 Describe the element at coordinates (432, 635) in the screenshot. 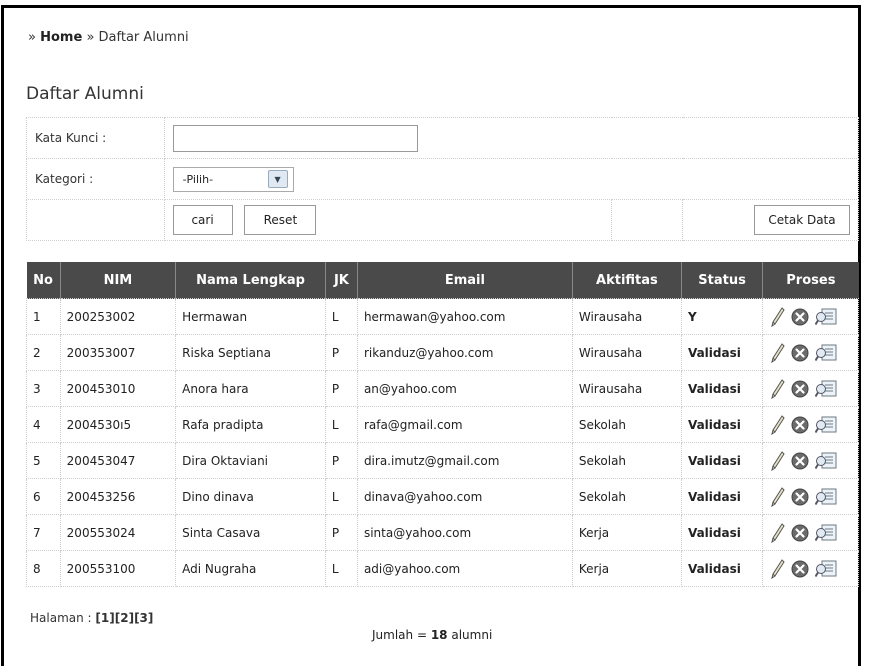

I see `total-count: Jumlah = 18 alumni` at that location.